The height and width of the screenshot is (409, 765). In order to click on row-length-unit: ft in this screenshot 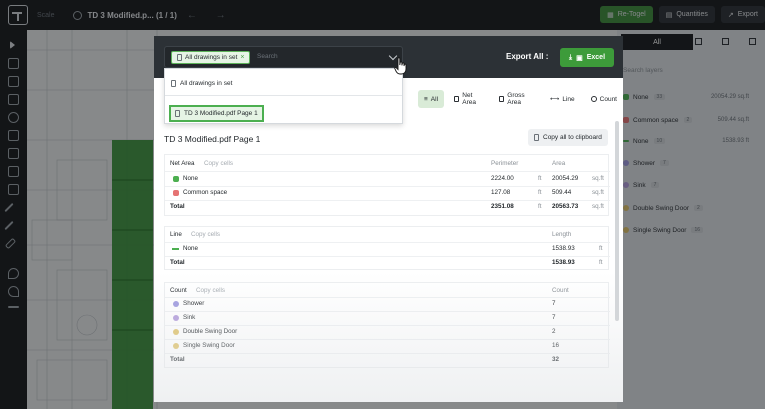, I will do `click(601, 248)`.